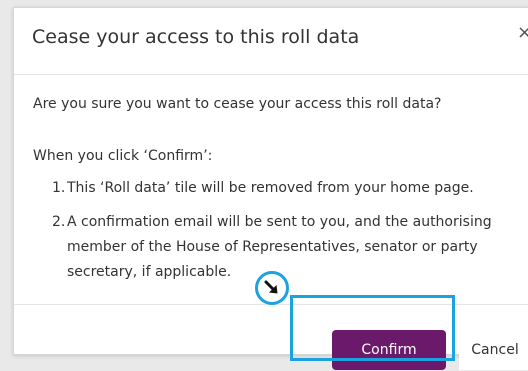 The image size is (528, 371). Describe the element at coordinates (522, 32) in the screenshot. I see `close-icon: ×` at that location.